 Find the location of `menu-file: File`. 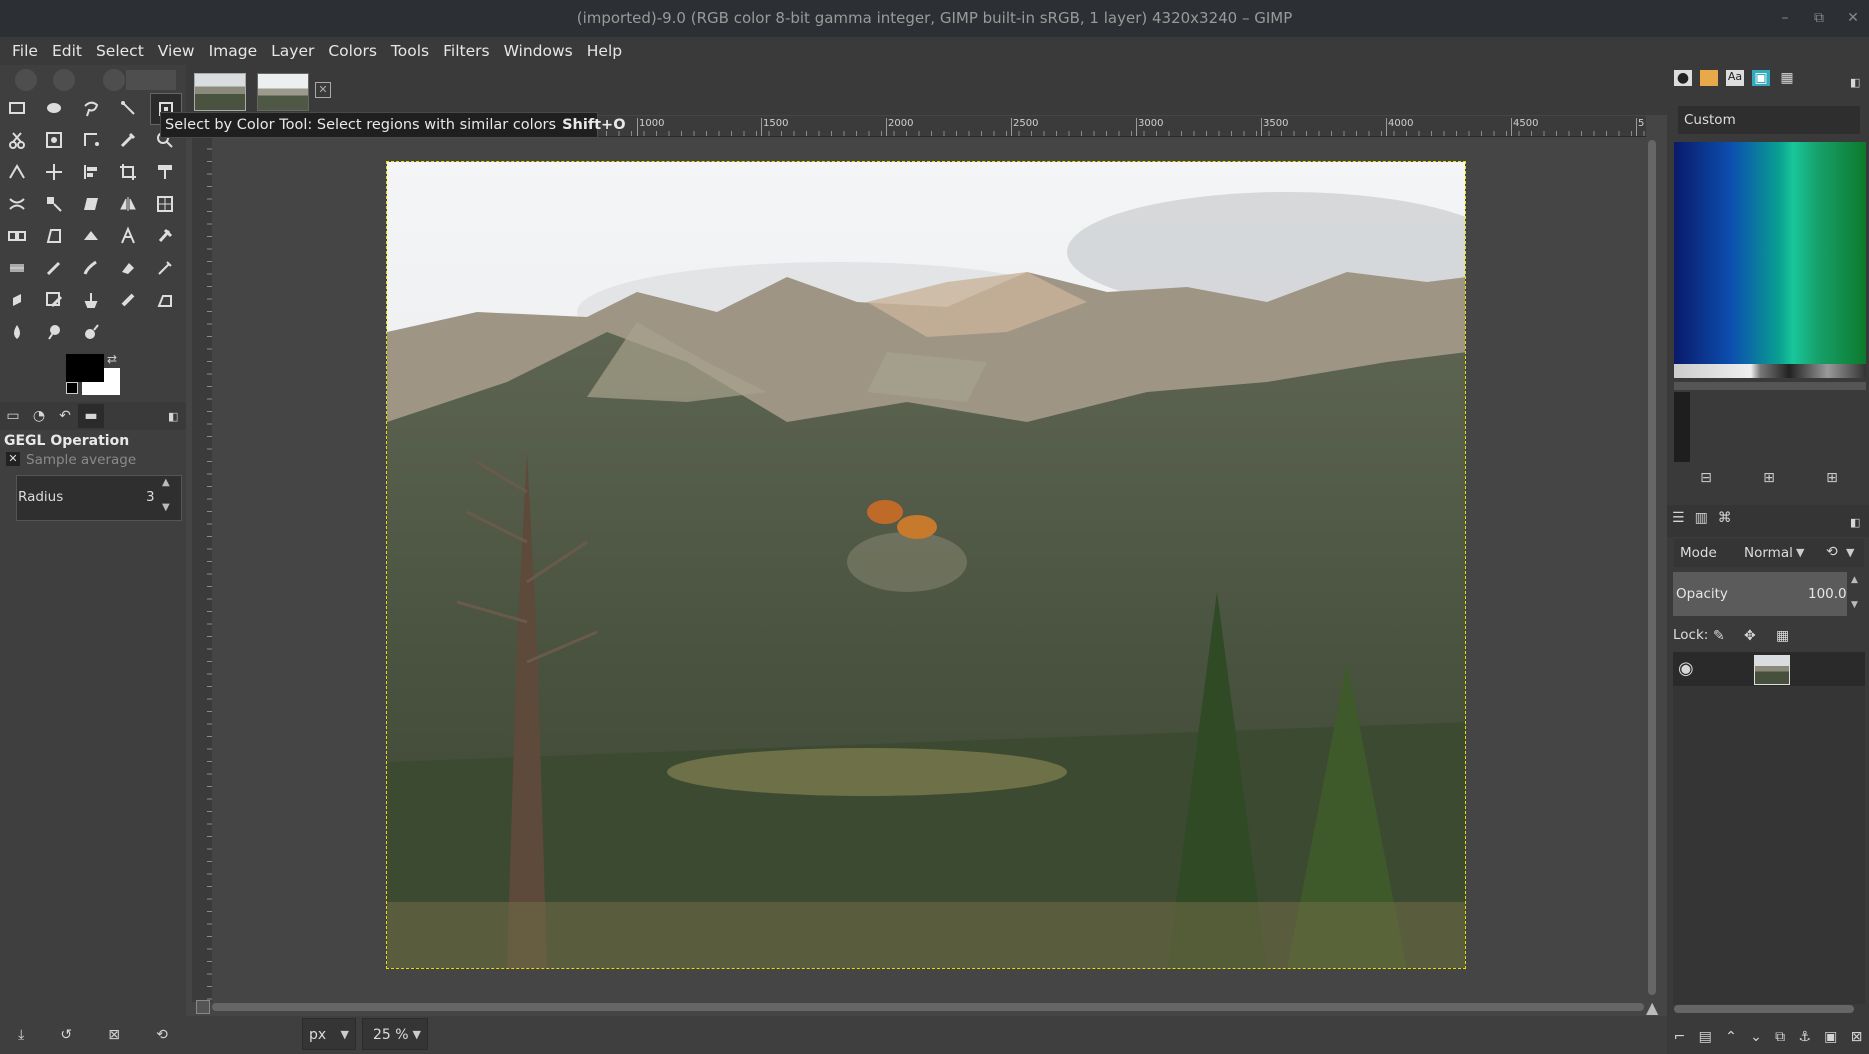

menu-file: File is located at coordinates (26, 51).